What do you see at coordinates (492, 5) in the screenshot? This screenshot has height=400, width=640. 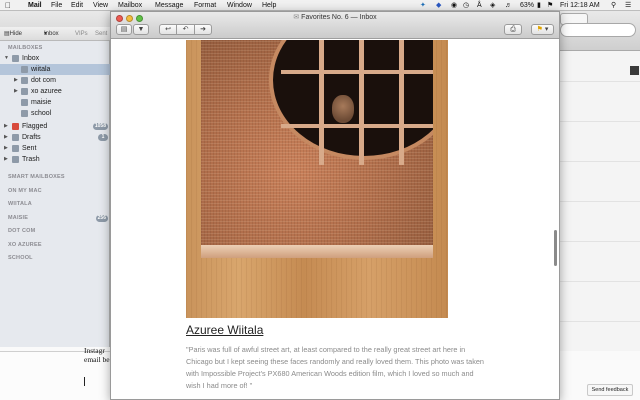 I see `wifi-icon: ◈` at bounding box center [492, 5].